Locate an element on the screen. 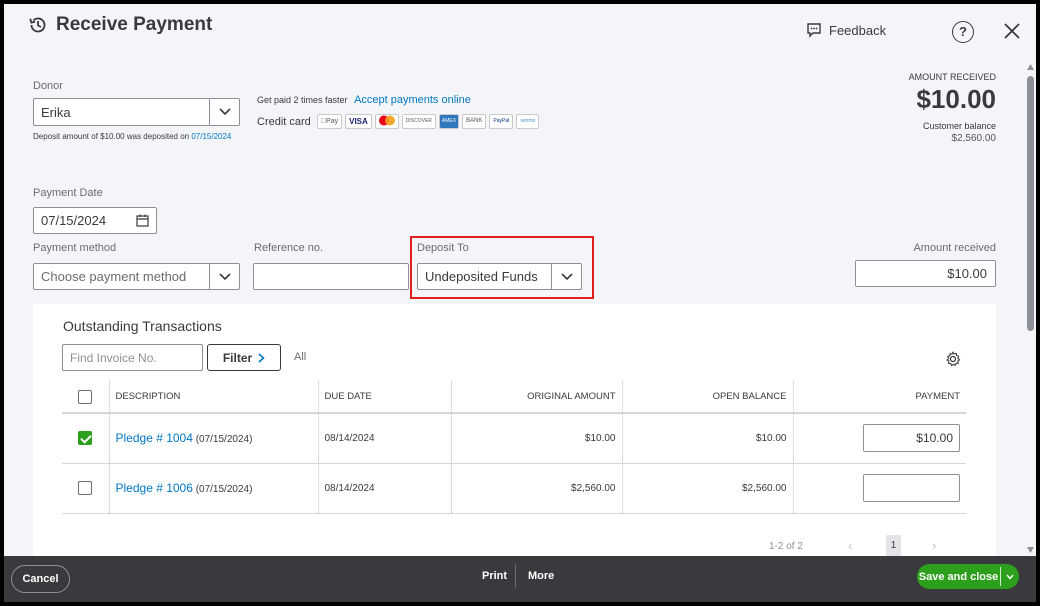 Image resolution: width=1040 pixels, height=606 pixels. chevron-right-icon is located at coordinates (261, 357).